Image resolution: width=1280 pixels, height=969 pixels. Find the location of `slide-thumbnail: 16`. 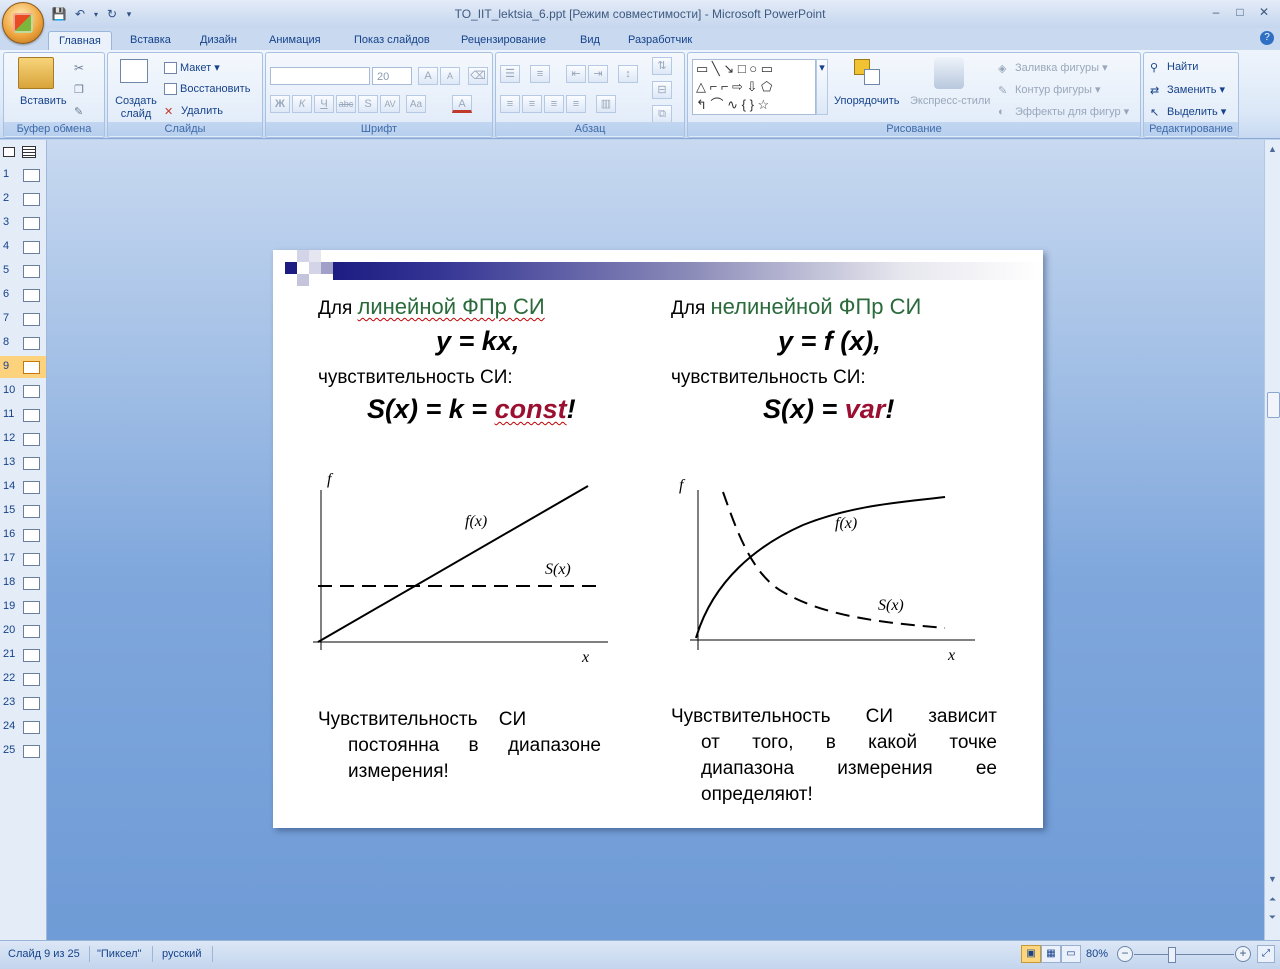

slide-thumbnail: 16 is located at coordinates (23, 535).